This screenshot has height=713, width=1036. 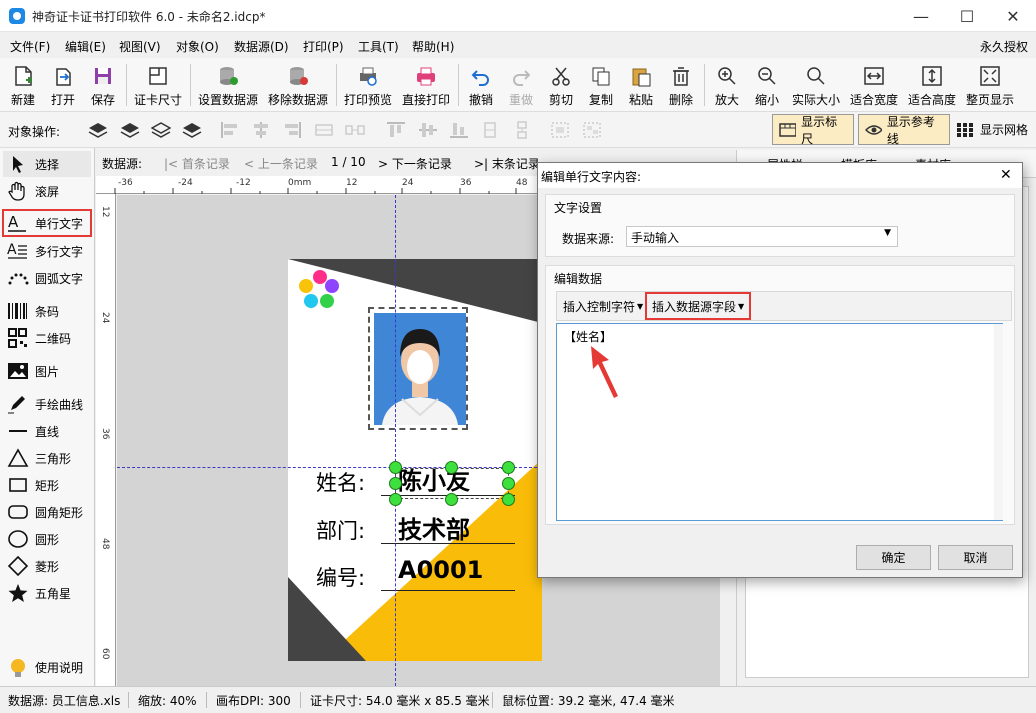 What do you see at coordinates (59, 223) in the screenshot?
I see `tool-single-line-text-label: 单行文字` at bounding box center [59, 223].